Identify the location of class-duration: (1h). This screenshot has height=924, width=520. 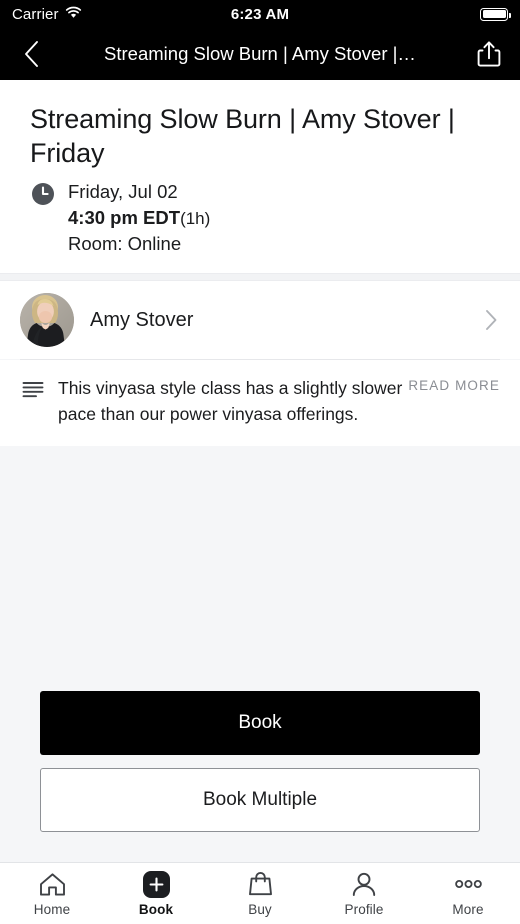
(195, 218).